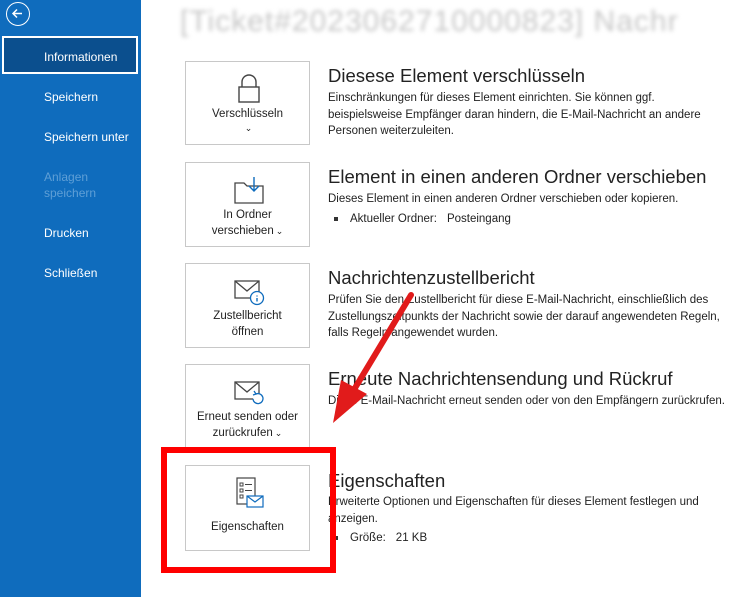 This screenshot has width=750, height=597. What do you see at coordinates (249, 293) in the screenshot?
I see `delivery-report-icon` at bounding box center [249, 293].